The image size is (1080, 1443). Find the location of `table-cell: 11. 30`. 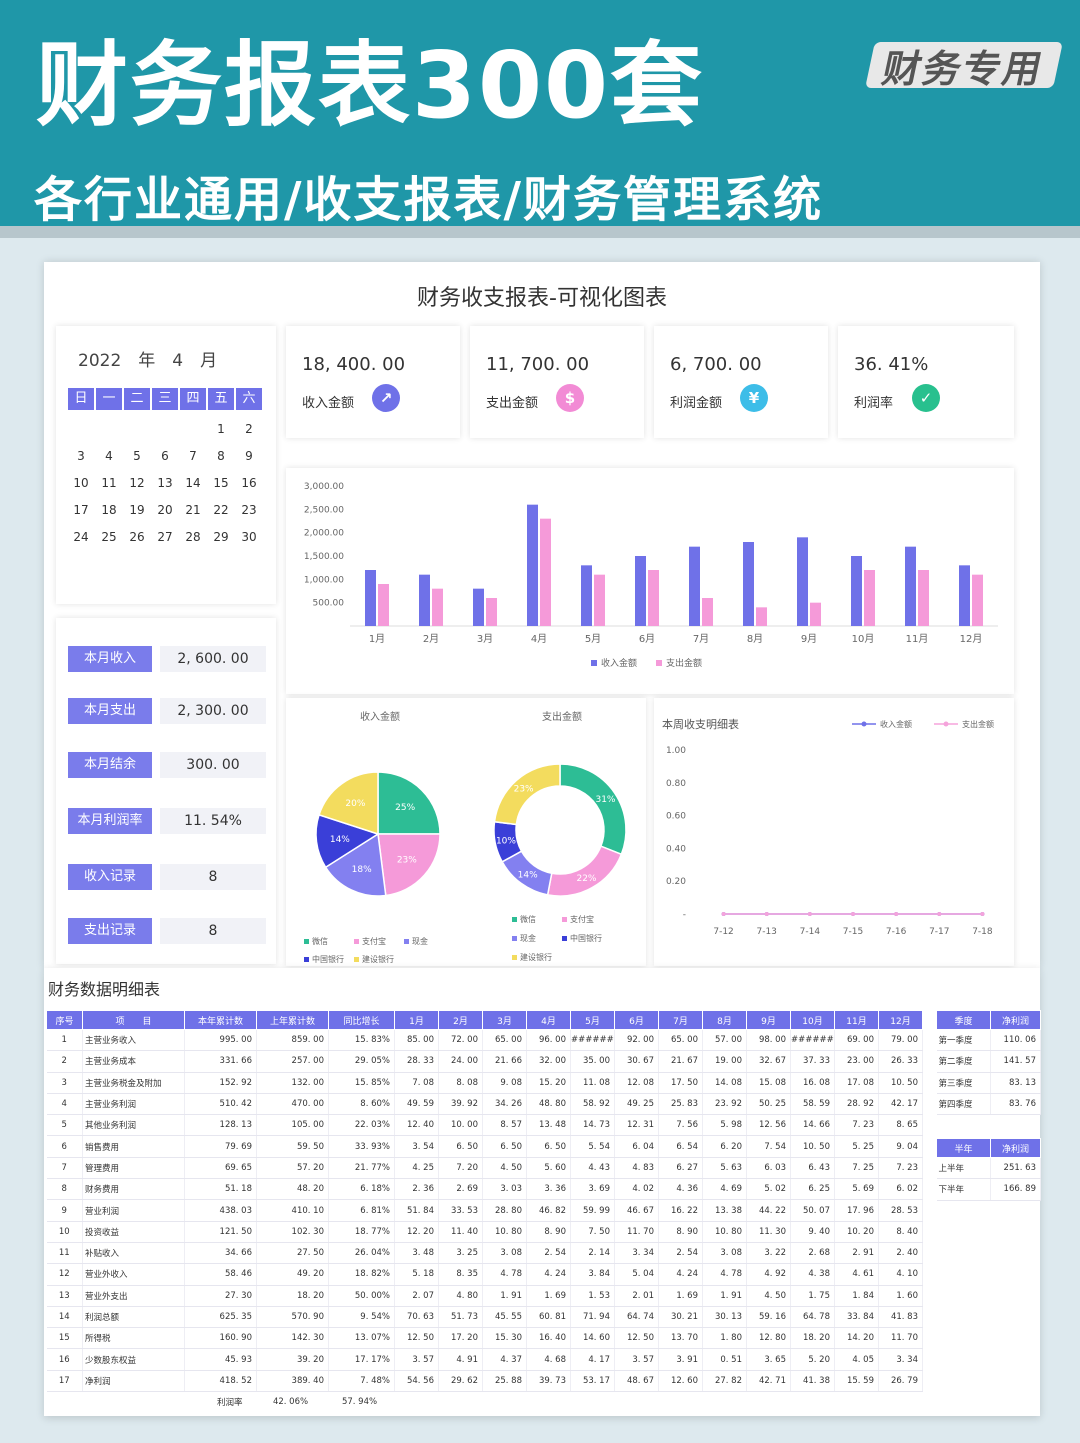

table-cell: 11. 30 is located at coordinates (768, 1232).